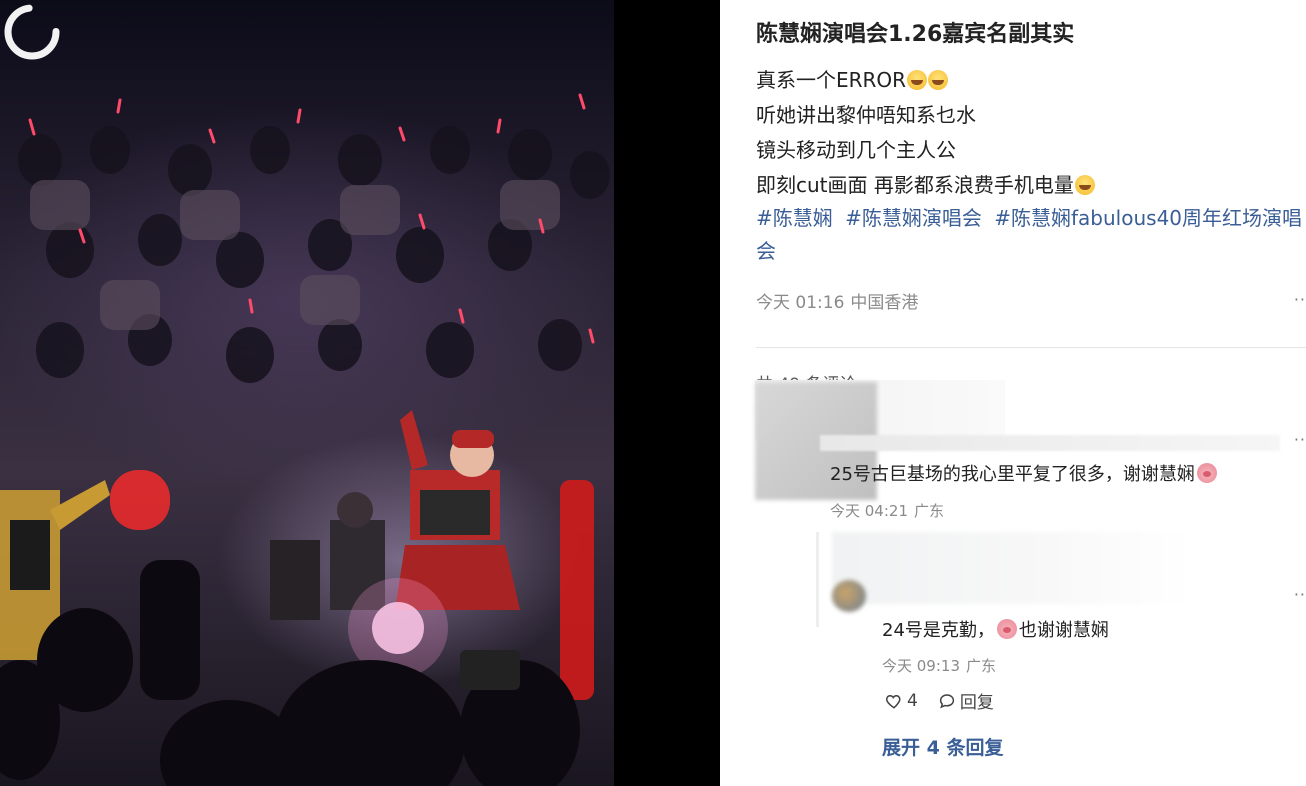 The height and width of the screenshot is (786, 1306). I want to click on post-line-4: 即刻cut画面 再影都系浪费手机电量, so click(925, 183).